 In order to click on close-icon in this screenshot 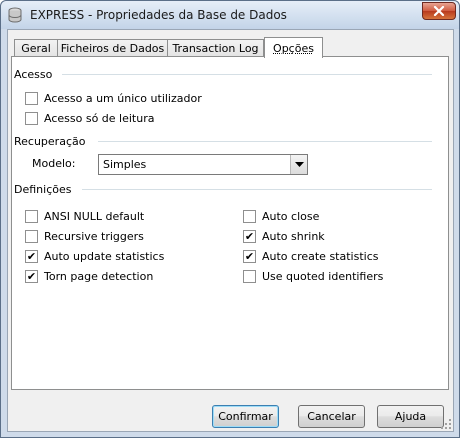, I will do `click(439, 11)`.